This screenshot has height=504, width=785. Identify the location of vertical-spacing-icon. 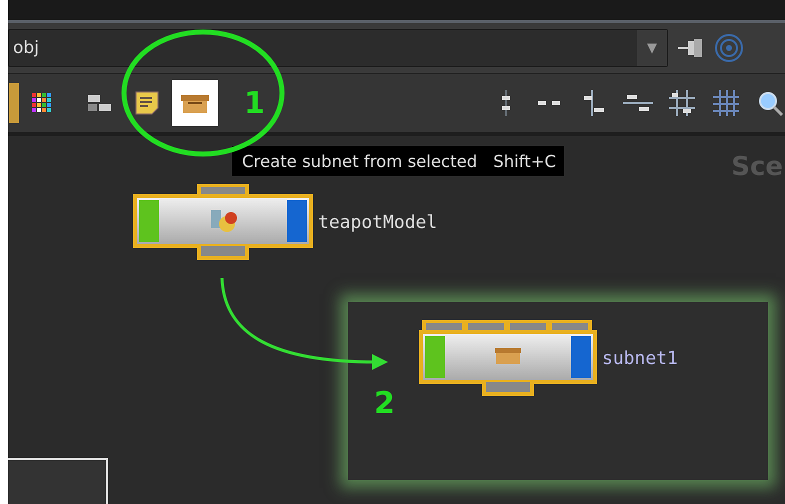
(506, 103).